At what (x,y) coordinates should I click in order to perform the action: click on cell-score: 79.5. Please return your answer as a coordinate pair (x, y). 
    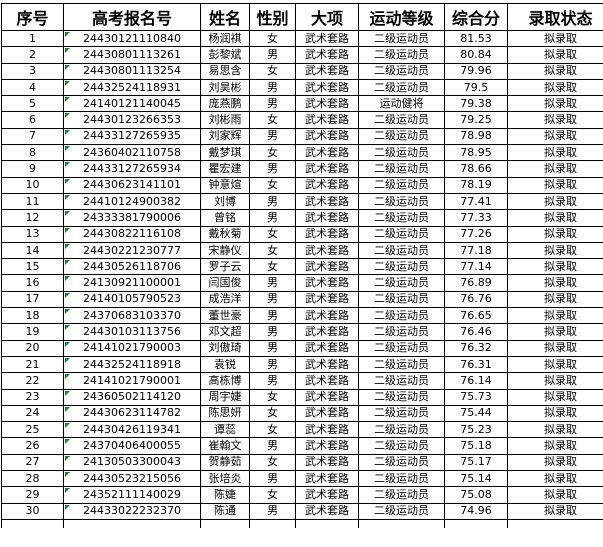
    Looking at the image, I should click on (476, 87).